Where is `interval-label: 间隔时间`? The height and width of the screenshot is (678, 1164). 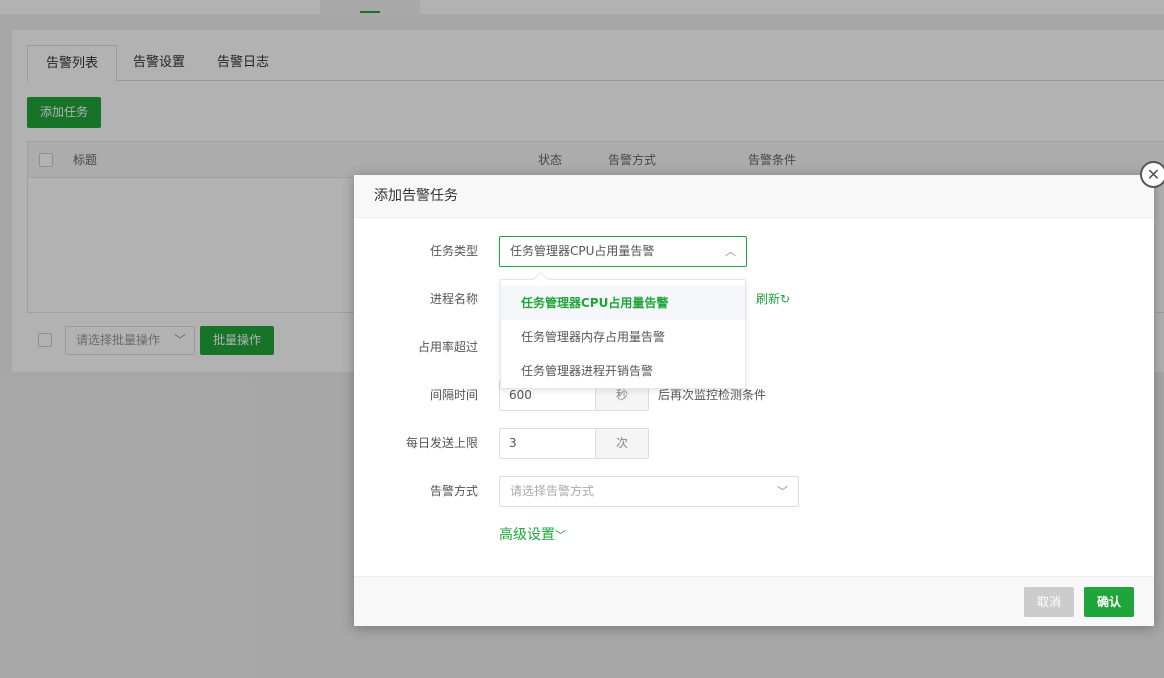
interval-label: 间隔时间 is located at coordinates (453, 395).